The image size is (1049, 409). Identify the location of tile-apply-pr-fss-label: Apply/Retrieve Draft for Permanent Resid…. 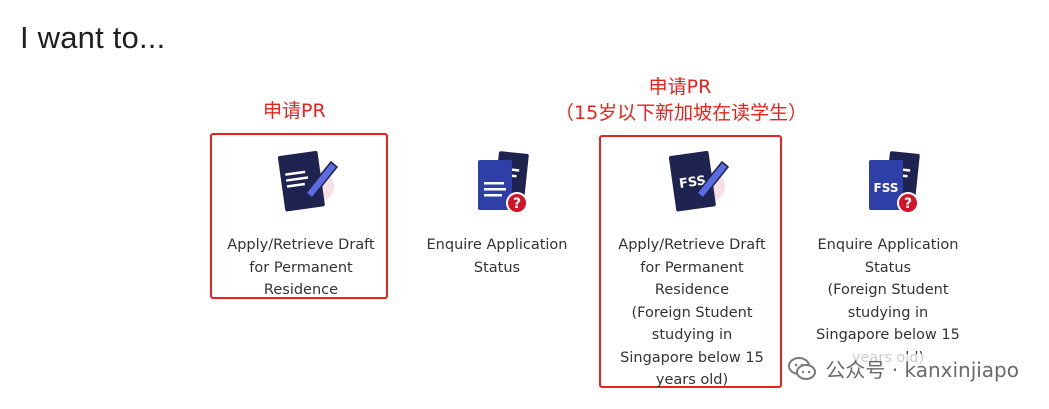
(692, 312).